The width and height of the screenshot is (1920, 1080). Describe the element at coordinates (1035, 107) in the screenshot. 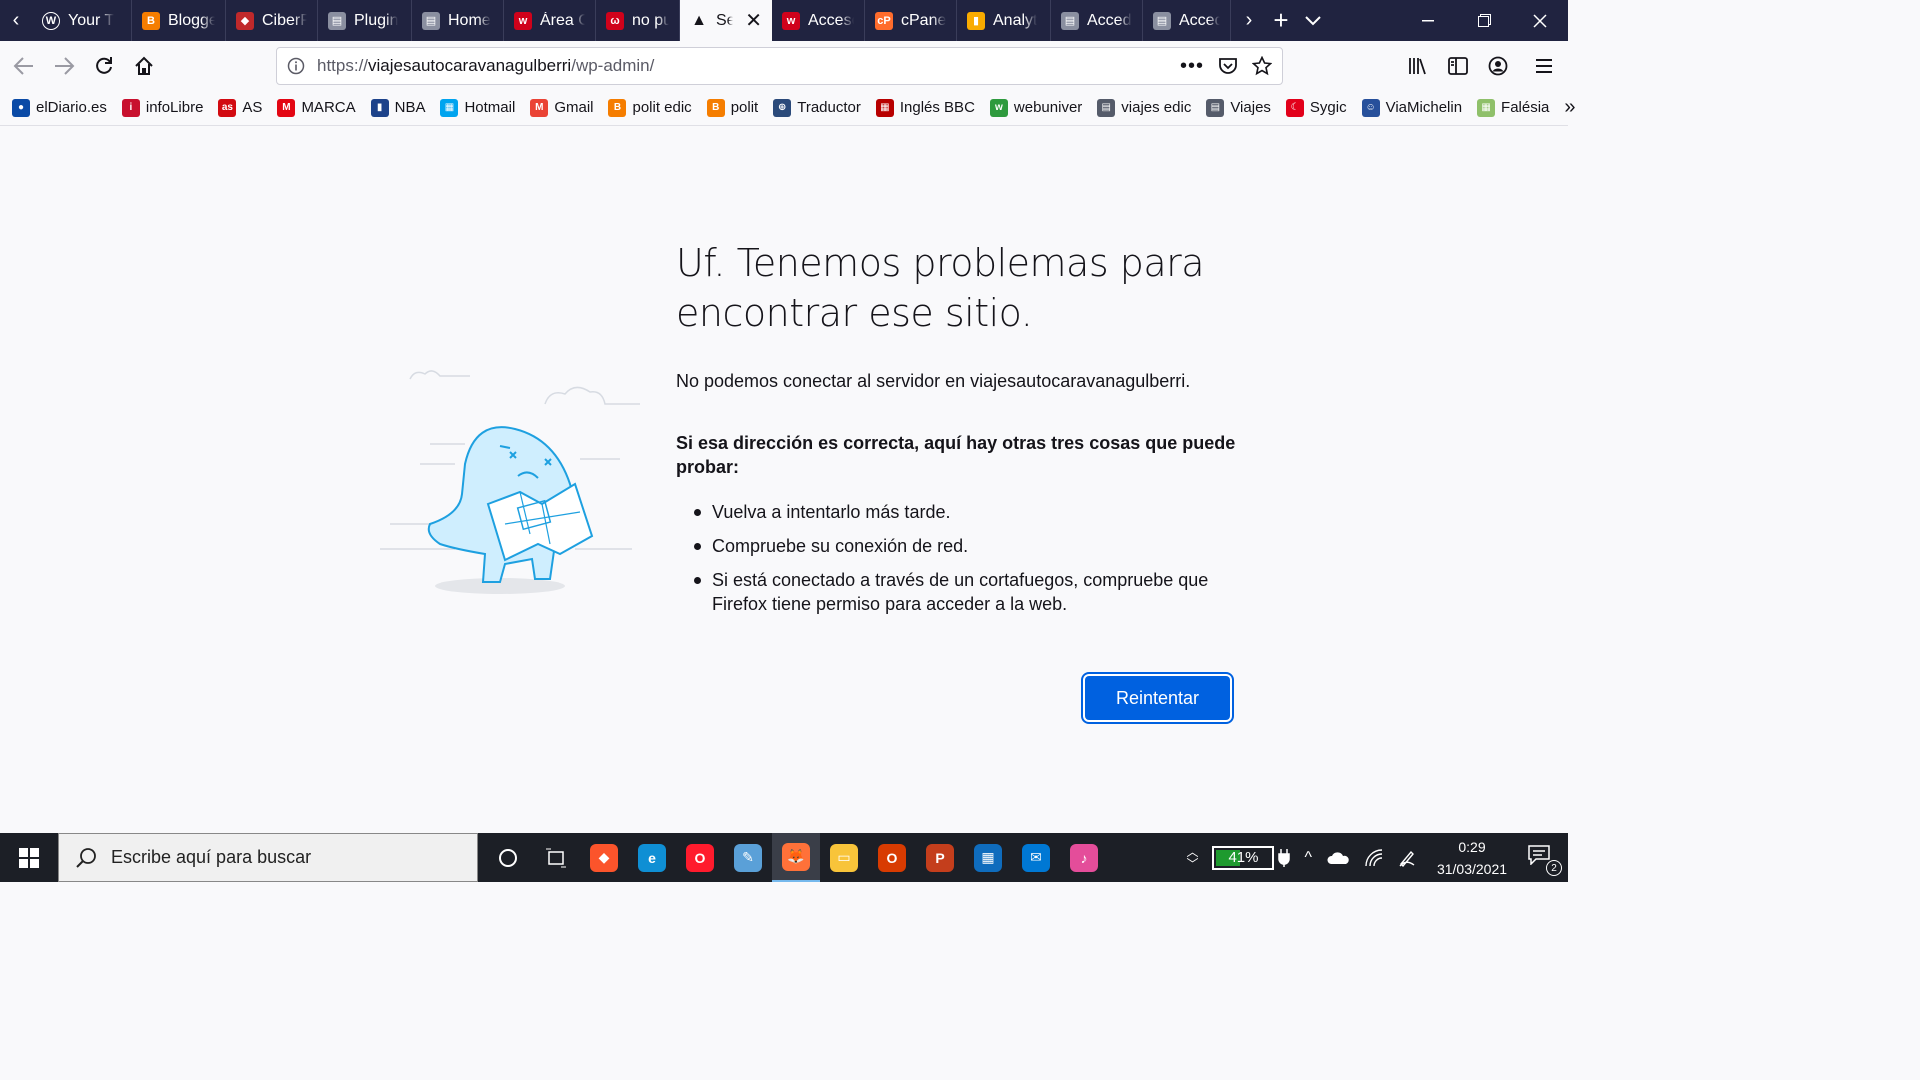

I see `bookmark-item: w webuniver` at that location.